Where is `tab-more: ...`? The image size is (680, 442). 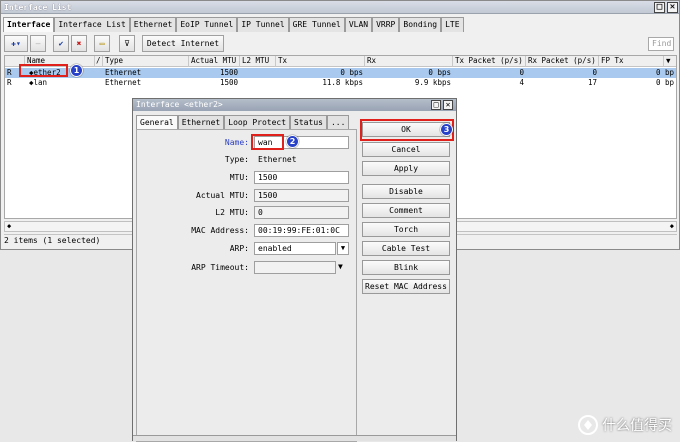
tab-more: ... is located at coordinates (338, 122).